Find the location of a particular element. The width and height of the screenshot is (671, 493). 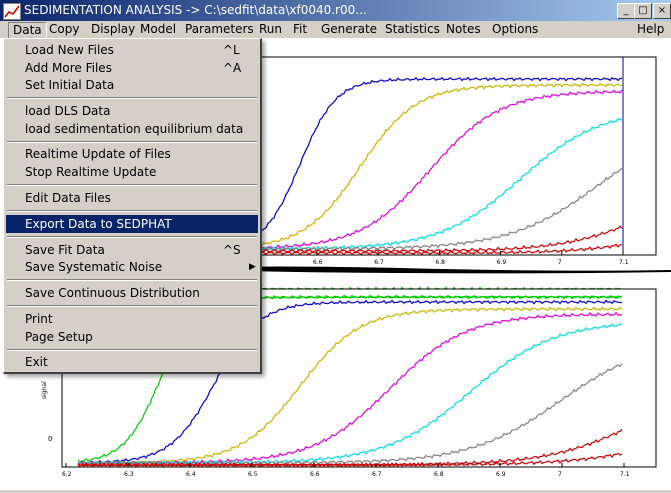

menu-item-label: Add More Files is located at coordinates (68, 68).